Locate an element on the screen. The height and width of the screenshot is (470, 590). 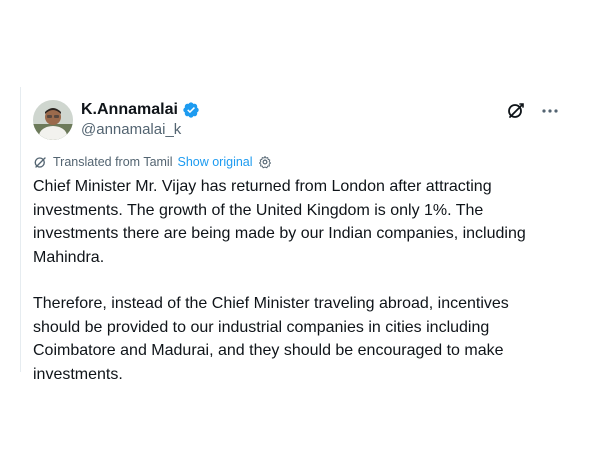
author-display-name: K.Annamalai is located at coordinates (129, 109).